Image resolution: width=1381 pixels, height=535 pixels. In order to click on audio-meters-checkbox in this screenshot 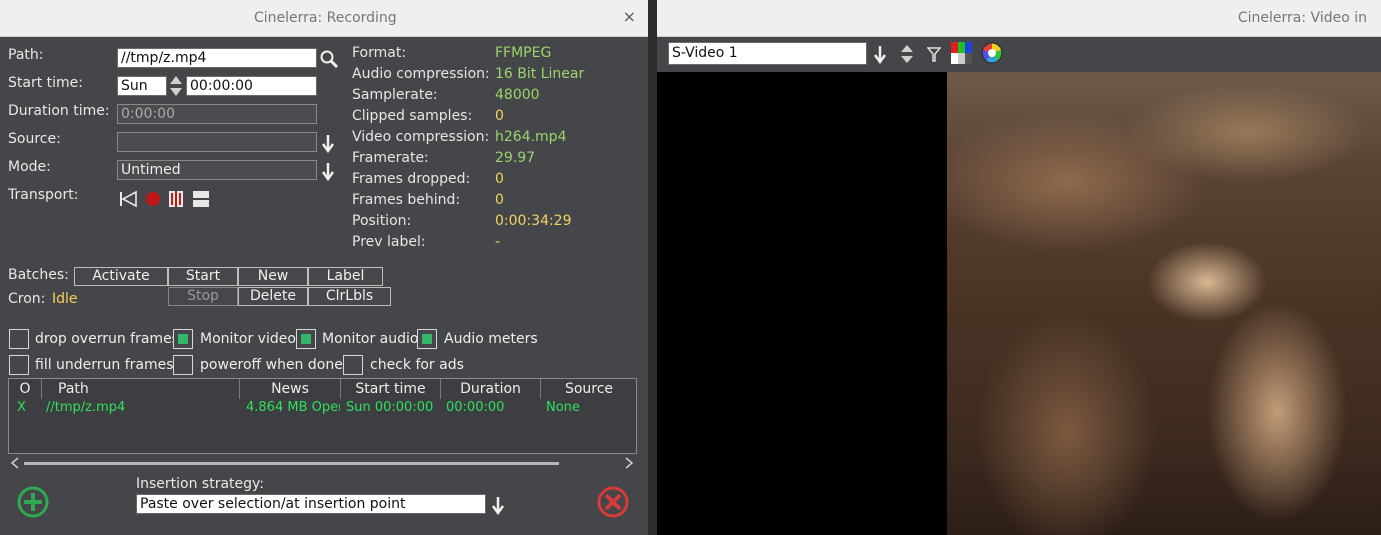, I will do `click(427, 339)`.